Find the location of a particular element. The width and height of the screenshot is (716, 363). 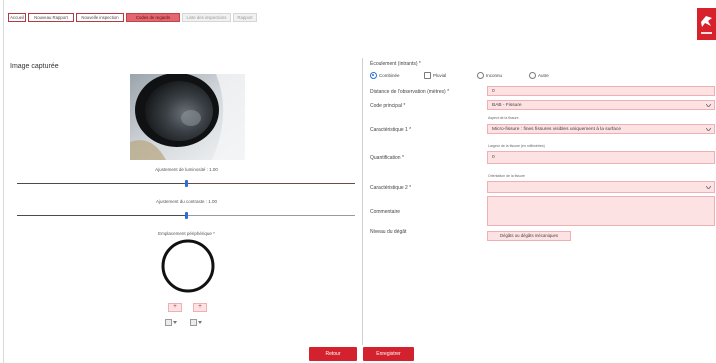

quantification-input is located at coordinates (601, 157).